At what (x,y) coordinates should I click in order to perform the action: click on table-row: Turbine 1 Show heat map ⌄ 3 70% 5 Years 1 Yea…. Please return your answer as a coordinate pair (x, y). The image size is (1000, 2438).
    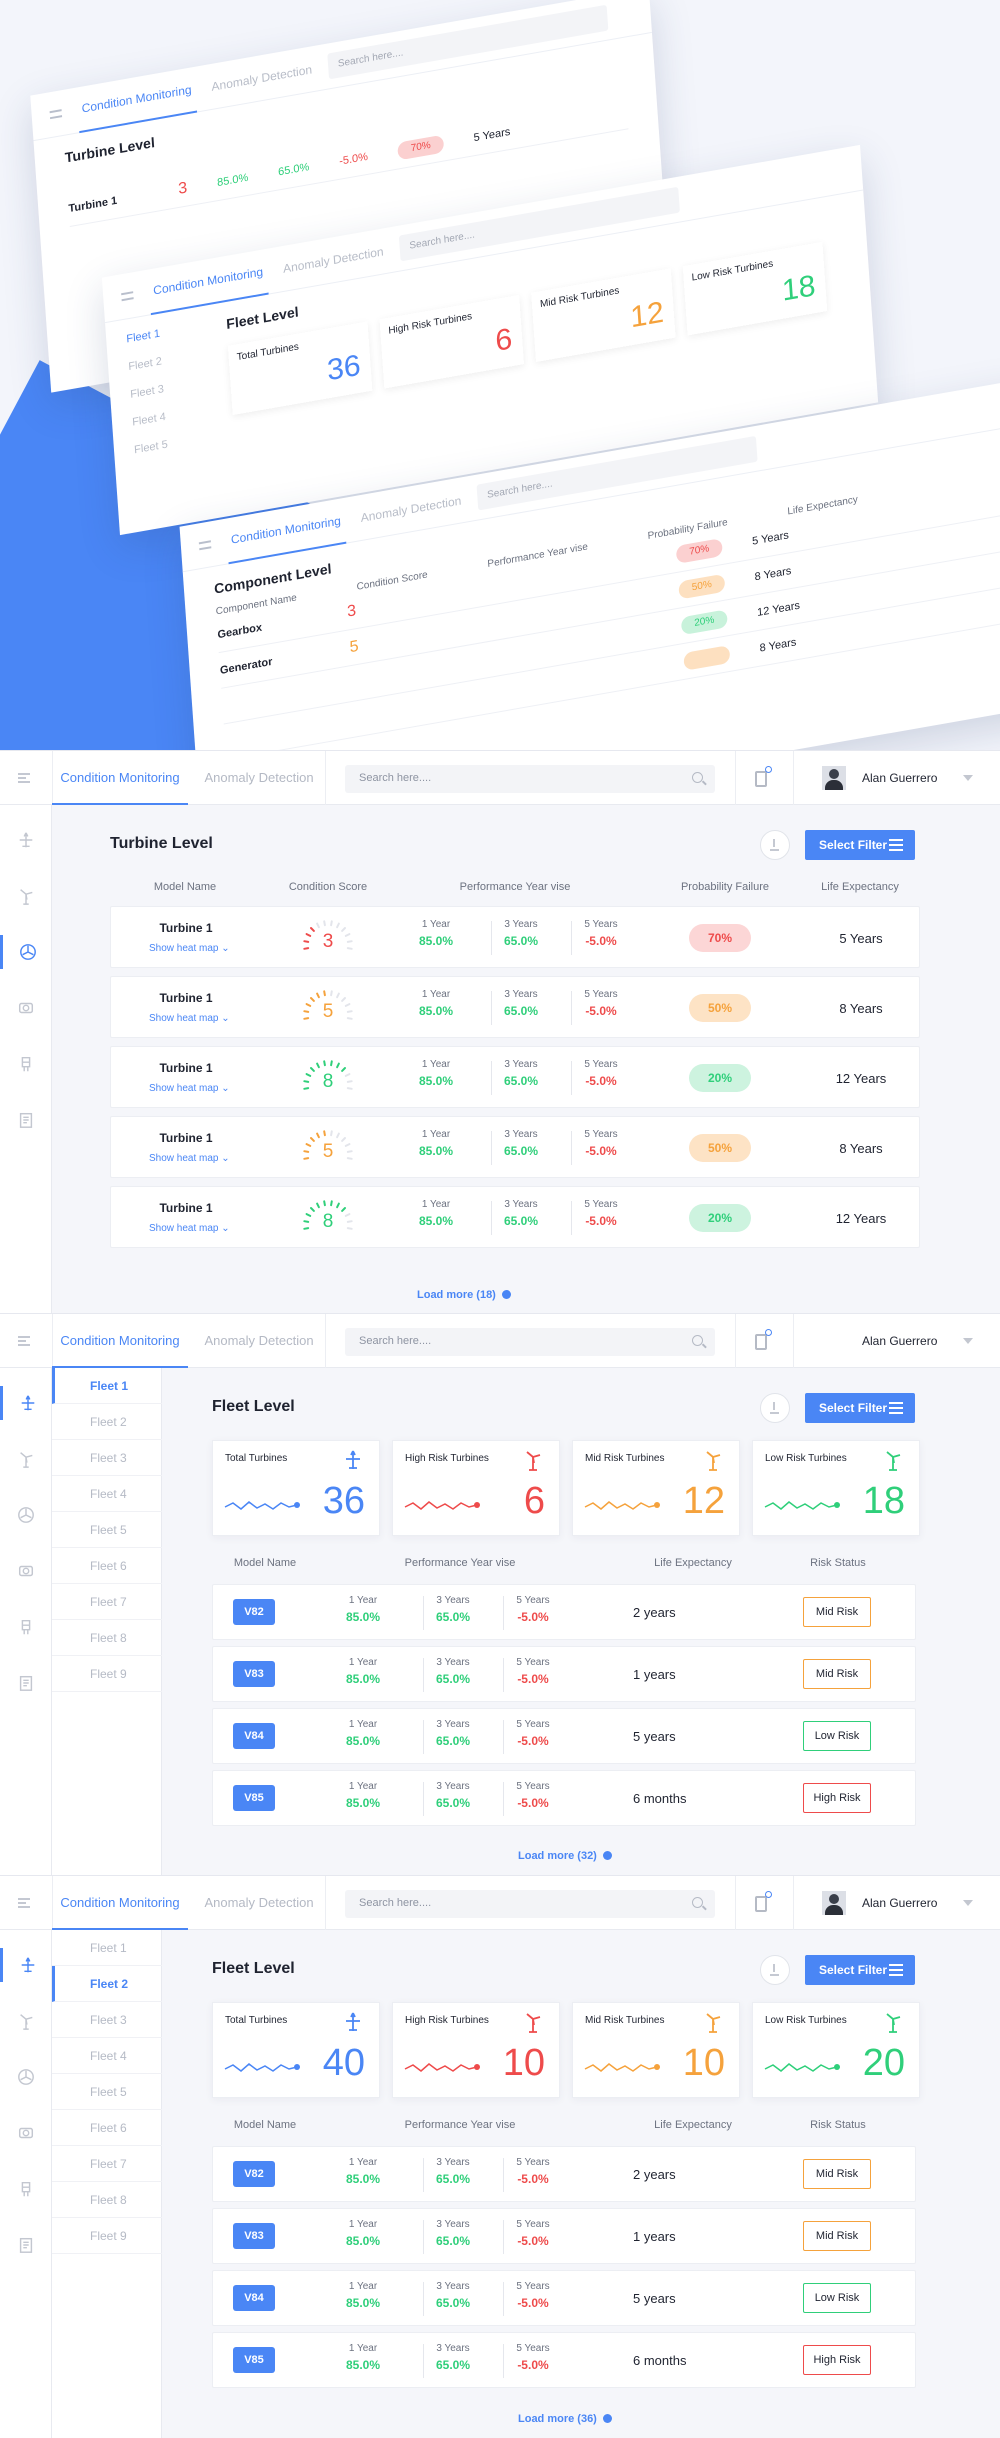
    Looking at the image, I should click on (515, 937).